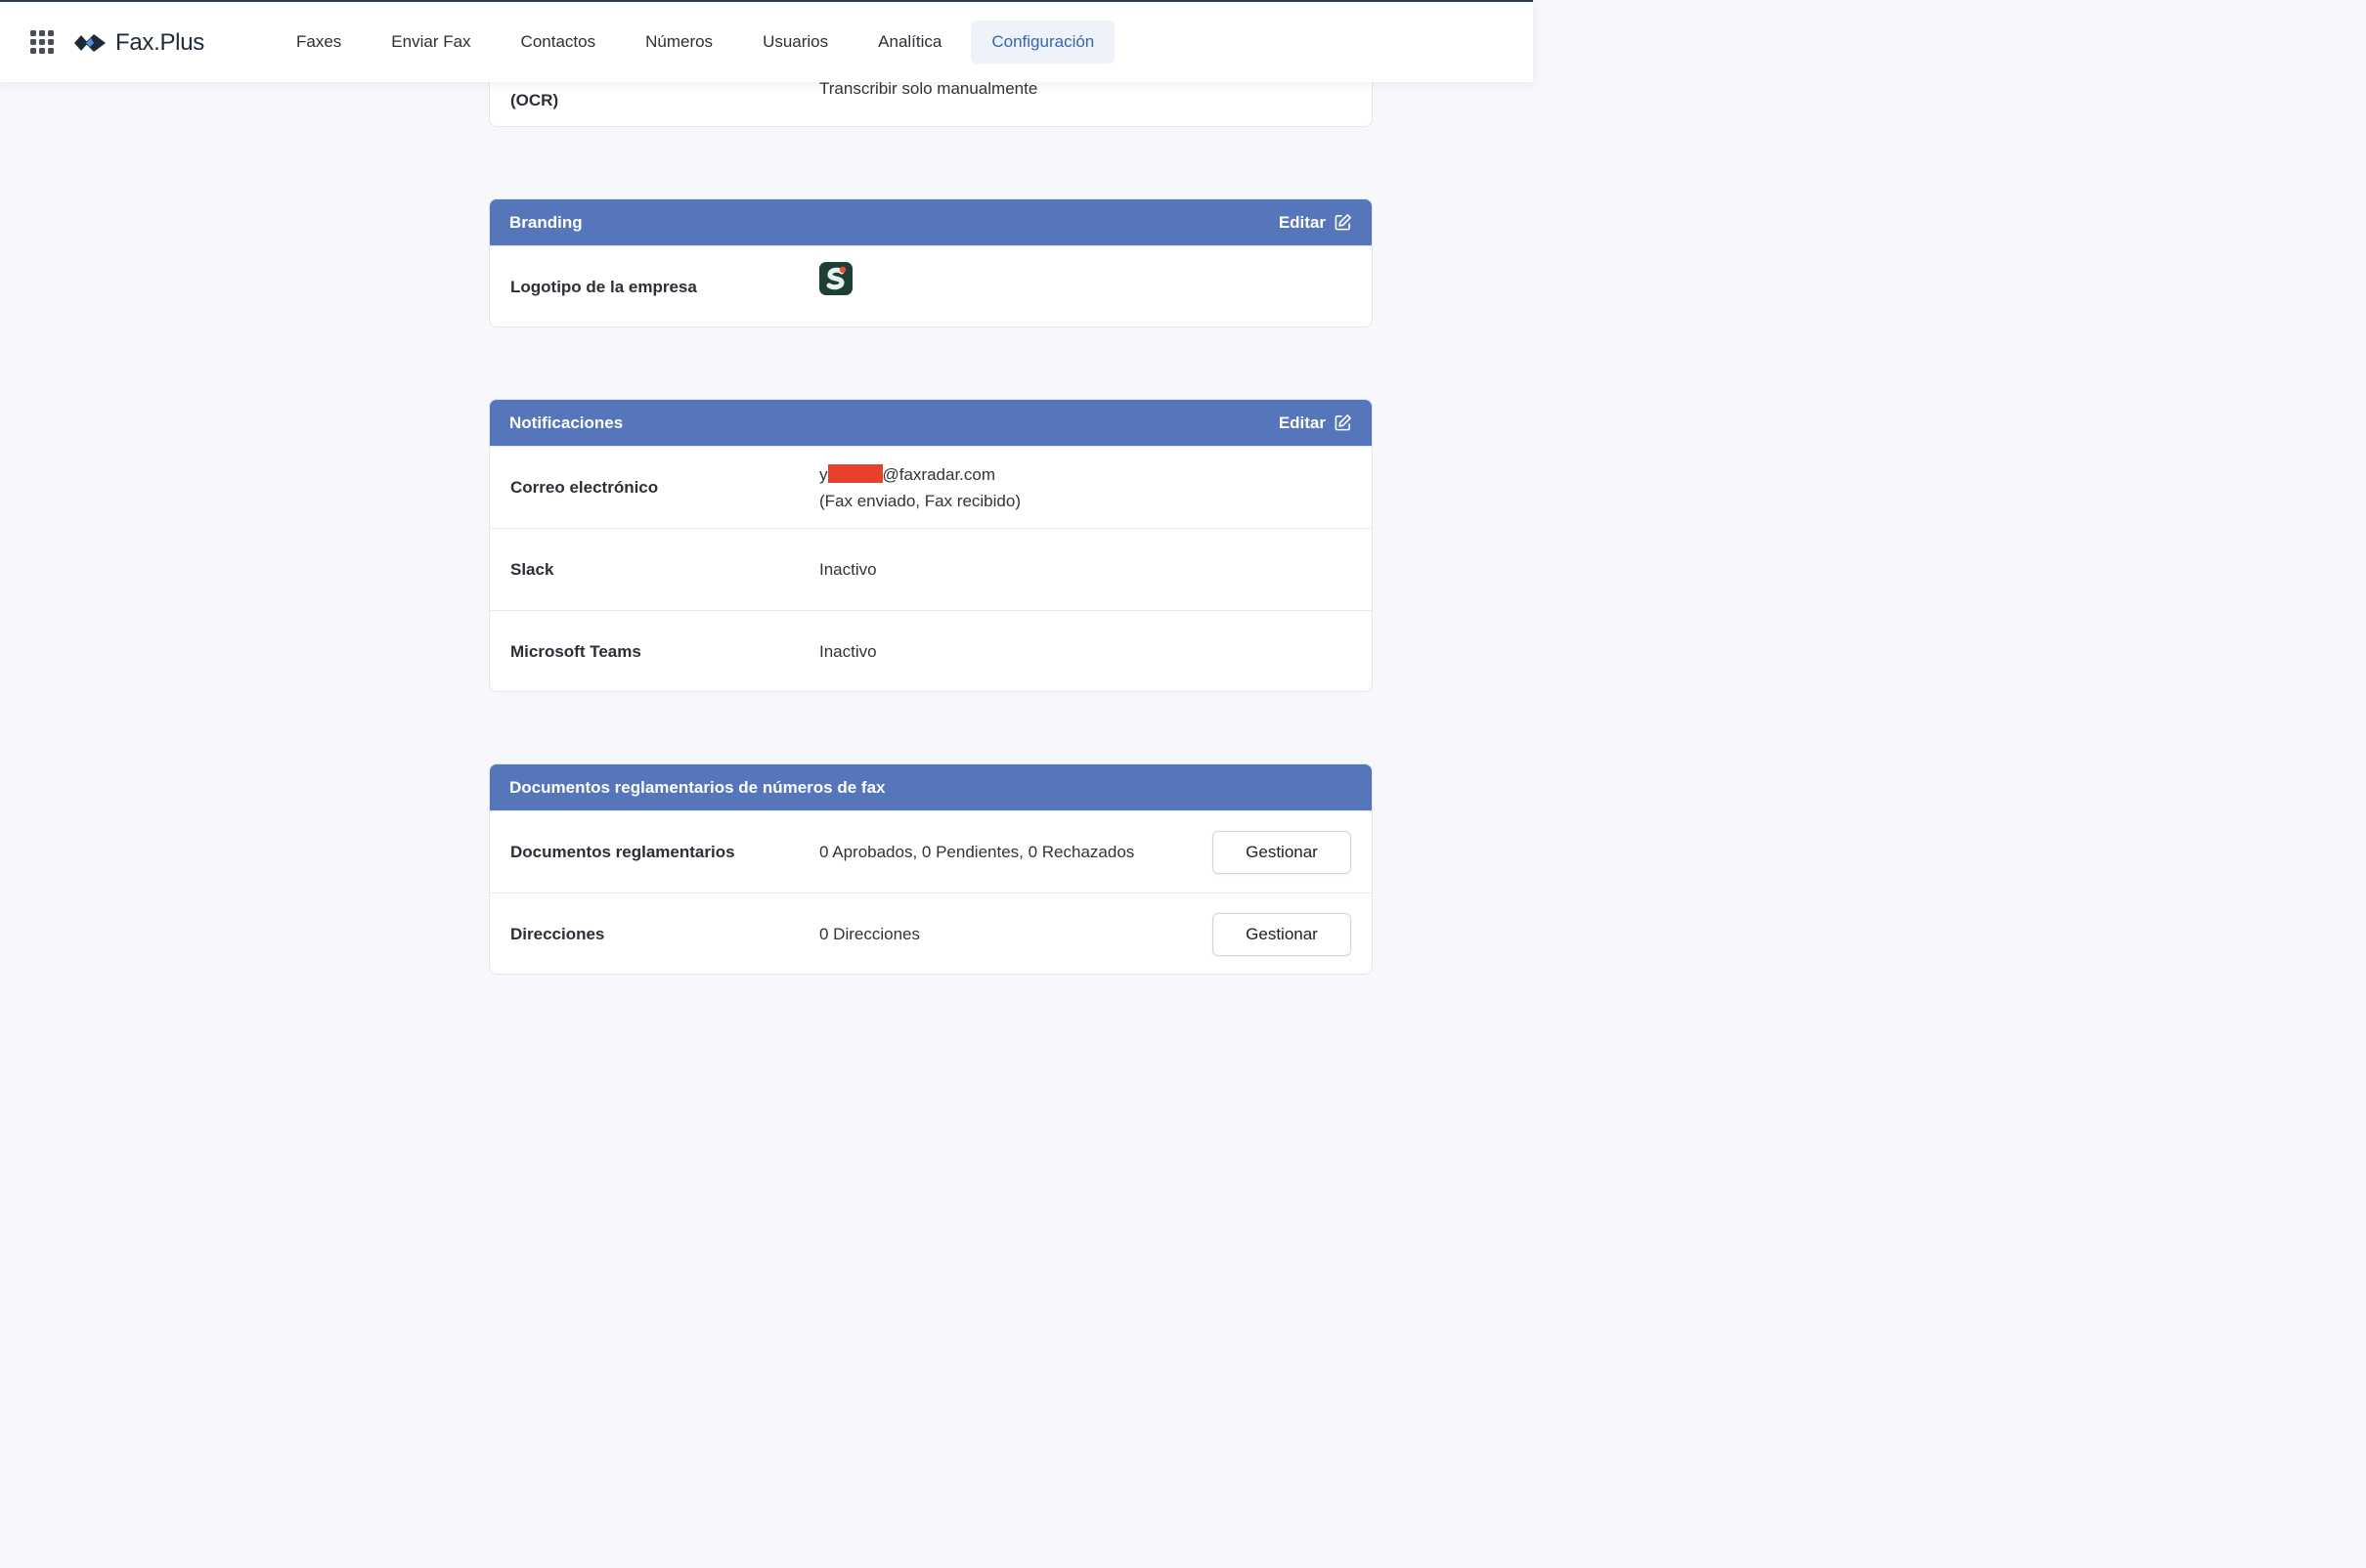  What do you see at coordinates (566, 422) in the screenshot?
I see `notifications-title: Notificaciones` at bounding box center [566, 422].